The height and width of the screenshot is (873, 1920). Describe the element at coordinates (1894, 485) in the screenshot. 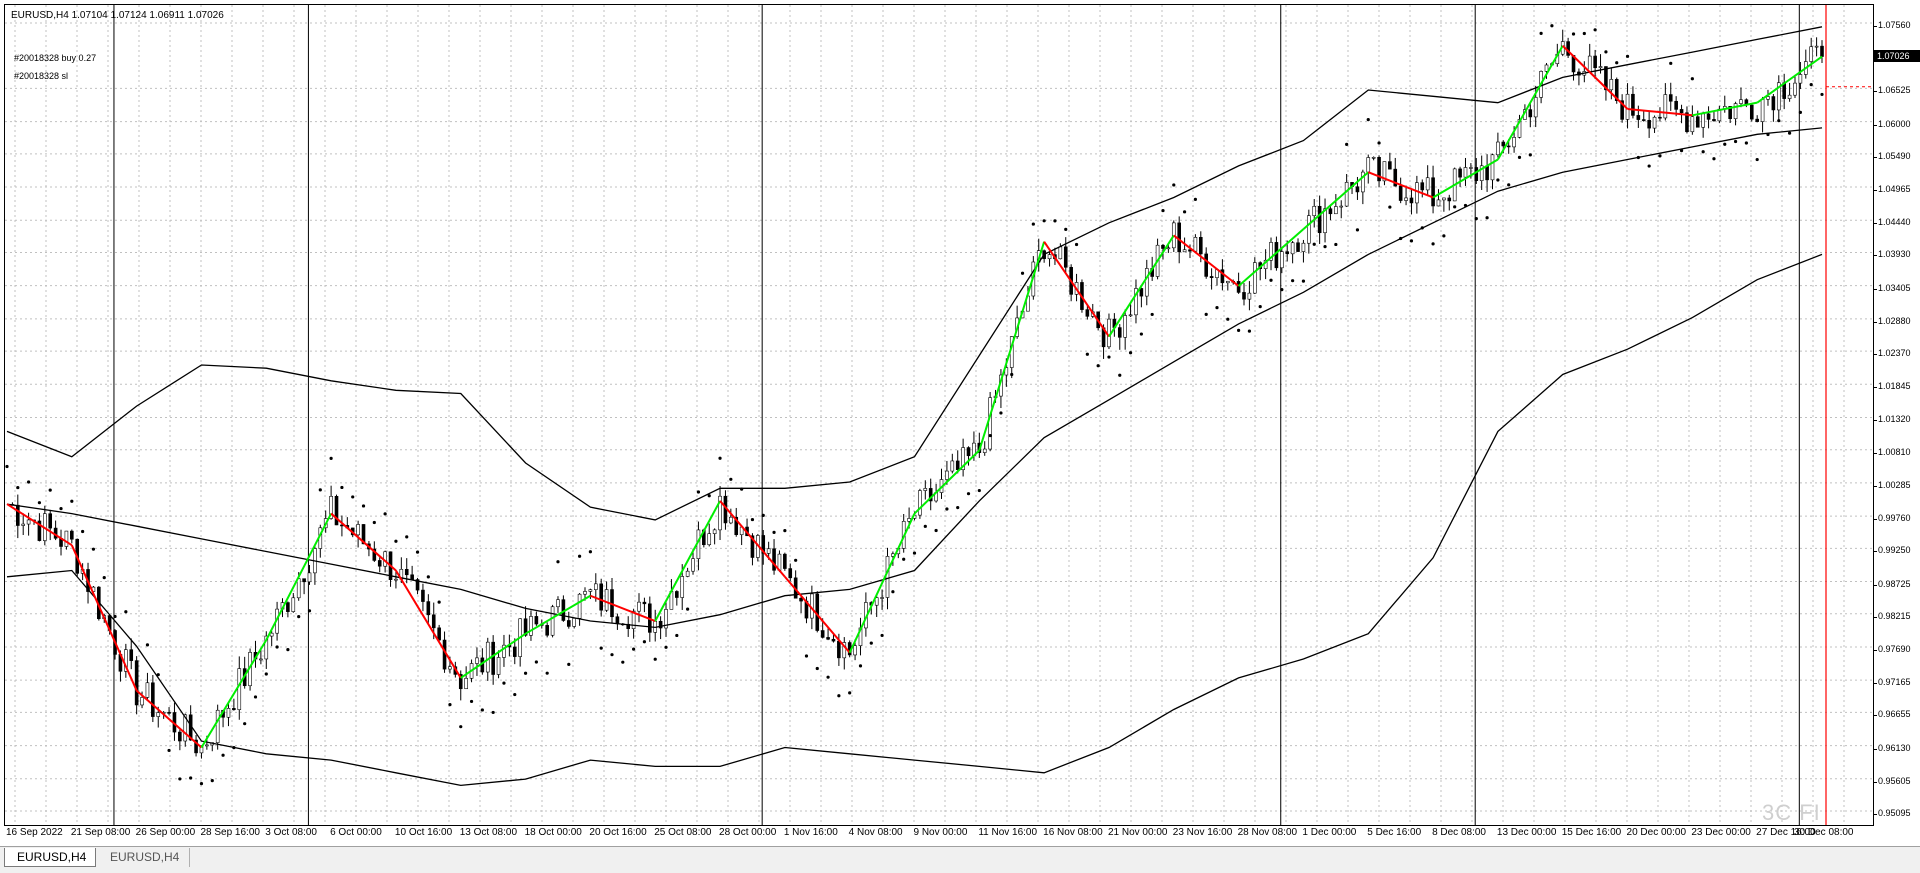

I see `price-tick-label: 1.00285` at that location.